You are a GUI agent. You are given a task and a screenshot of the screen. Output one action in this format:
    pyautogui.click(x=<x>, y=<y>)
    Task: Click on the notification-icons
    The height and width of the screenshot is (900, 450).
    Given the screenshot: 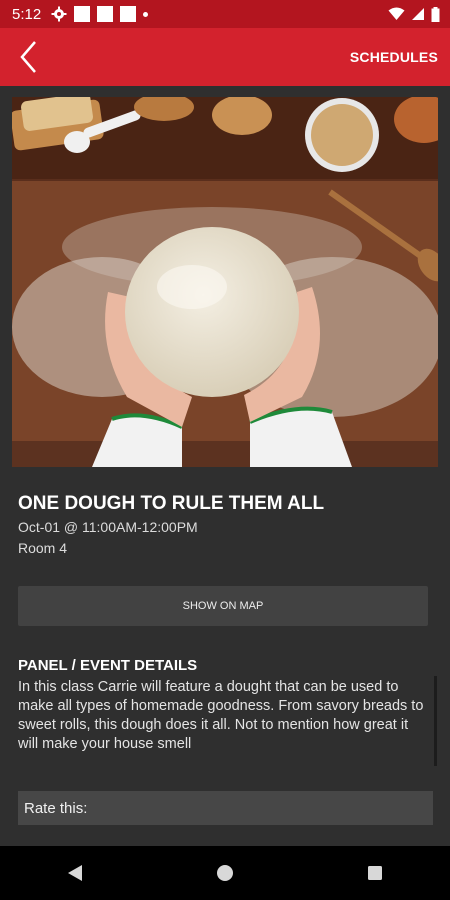 What is the action you would take?
    pyautogui.click(x=100, y=14)
    